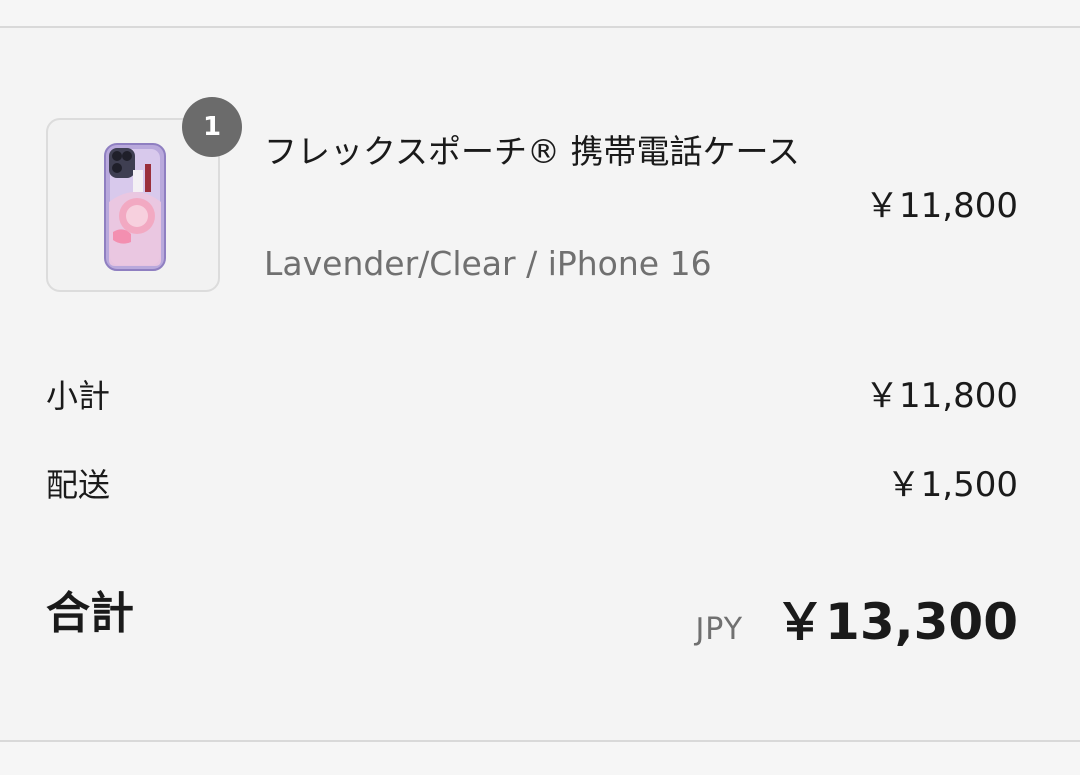 The width and height of the screenshot is (1080, 775). I want to click on bottom-strip, so click(540, 758).